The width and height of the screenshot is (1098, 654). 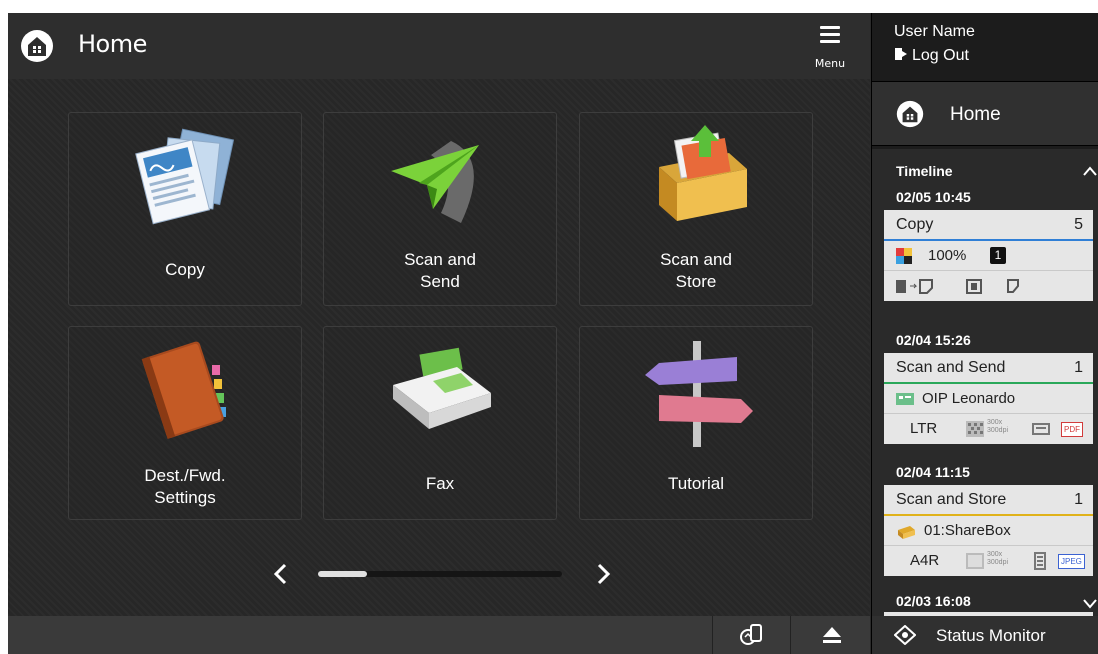 I want to click on copies-badge: 1, so click(x=998, y=255).